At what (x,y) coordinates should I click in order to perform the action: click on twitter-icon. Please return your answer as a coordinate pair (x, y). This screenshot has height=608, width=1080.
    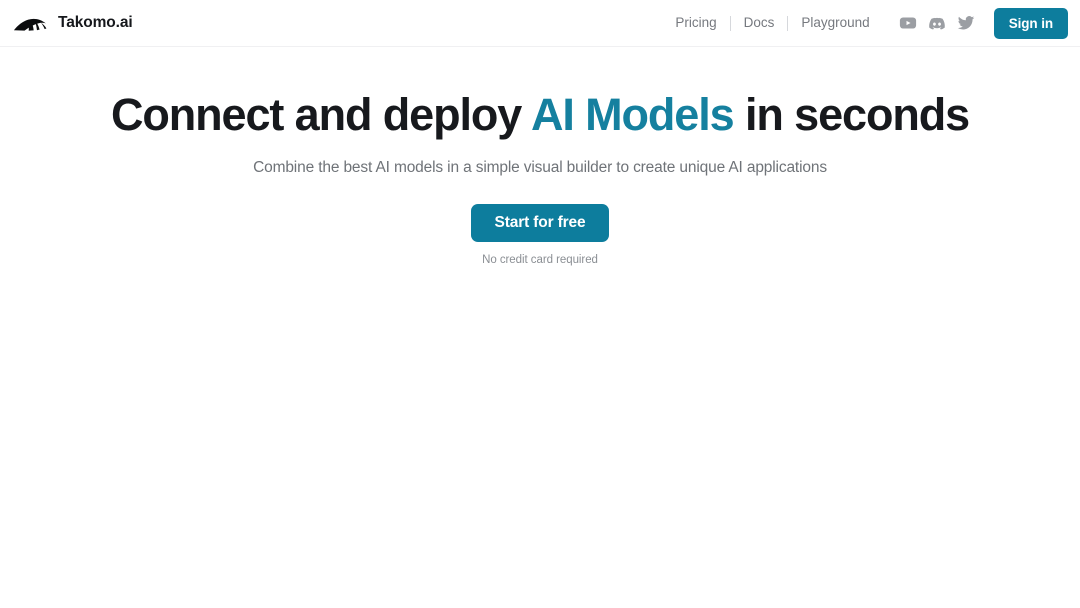
    Looking at the image, I should click on (966, 23).